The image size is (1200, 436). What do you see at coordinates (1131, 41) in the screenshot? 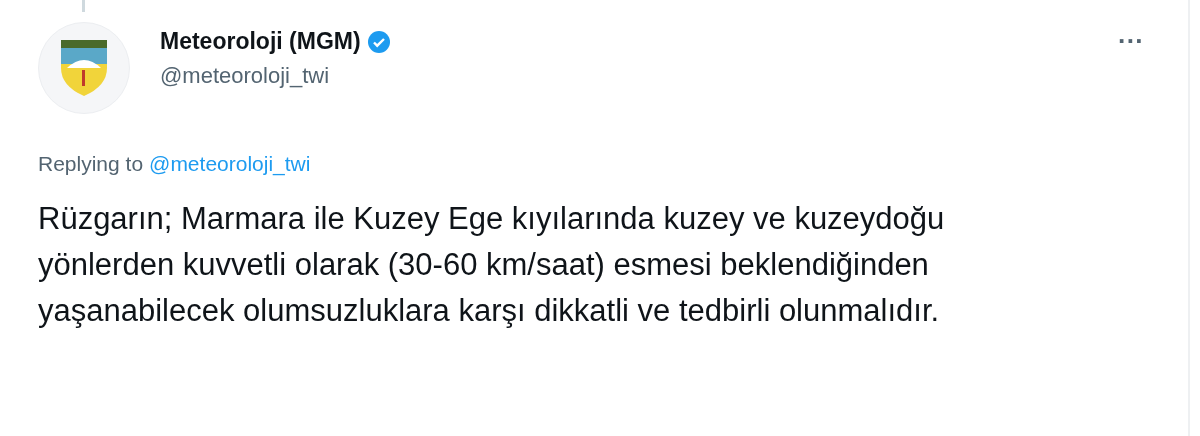
I see `more-button: ···` at bounding box center [1131, 41].